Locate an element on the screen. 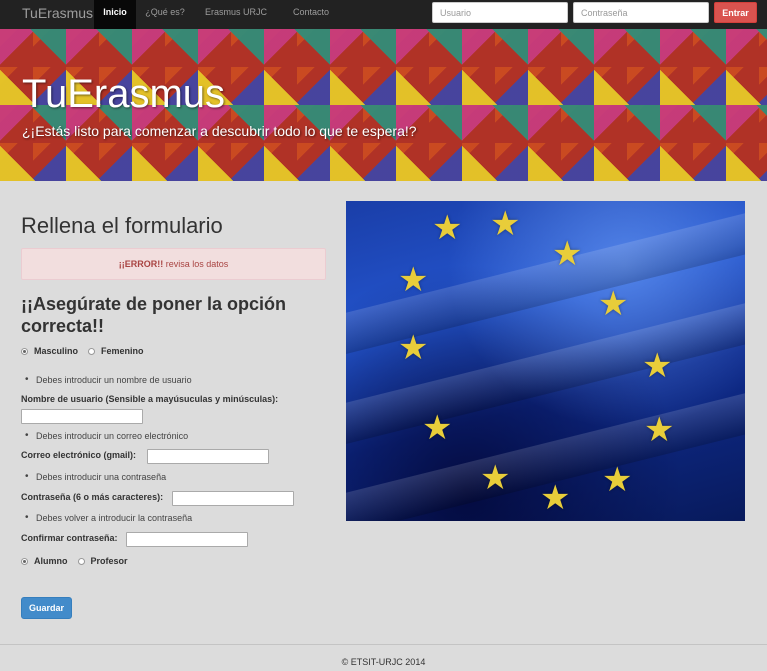 This screenshot has width=767, height=671. login-button: Entrar is located at coordinates (735, 12).